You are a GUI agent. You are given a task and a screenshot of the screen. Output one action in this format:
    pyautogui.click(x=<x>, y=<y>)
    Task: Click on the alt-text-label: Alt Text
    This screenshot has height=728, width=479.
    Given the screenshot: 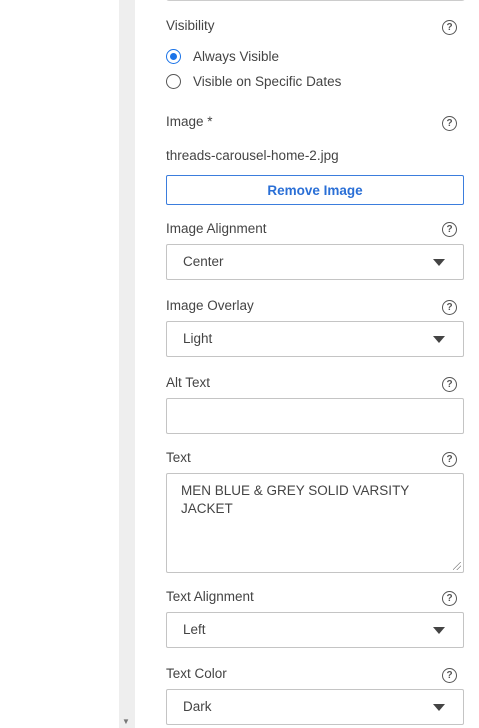 What is the action you would take?
    pyautogui.click(x=188, y=382)
    